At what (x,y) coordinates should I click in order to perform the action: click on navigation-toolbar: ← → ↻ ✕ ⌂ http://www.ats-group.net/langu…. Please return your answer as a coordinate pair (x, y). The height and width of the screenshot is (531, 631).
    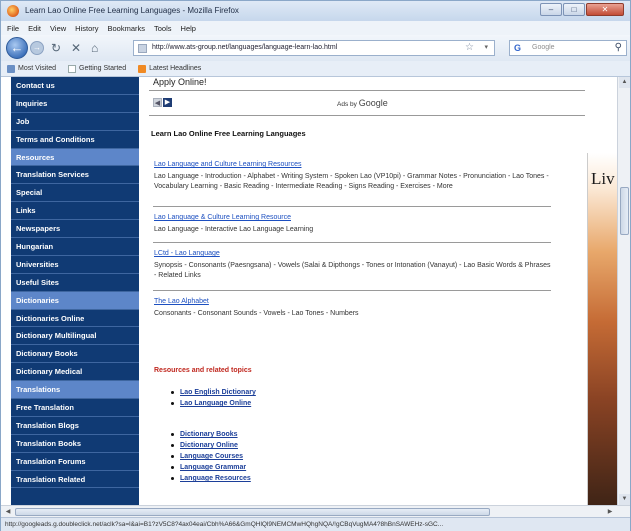
    Looking at the image, I should click on (315, 48).